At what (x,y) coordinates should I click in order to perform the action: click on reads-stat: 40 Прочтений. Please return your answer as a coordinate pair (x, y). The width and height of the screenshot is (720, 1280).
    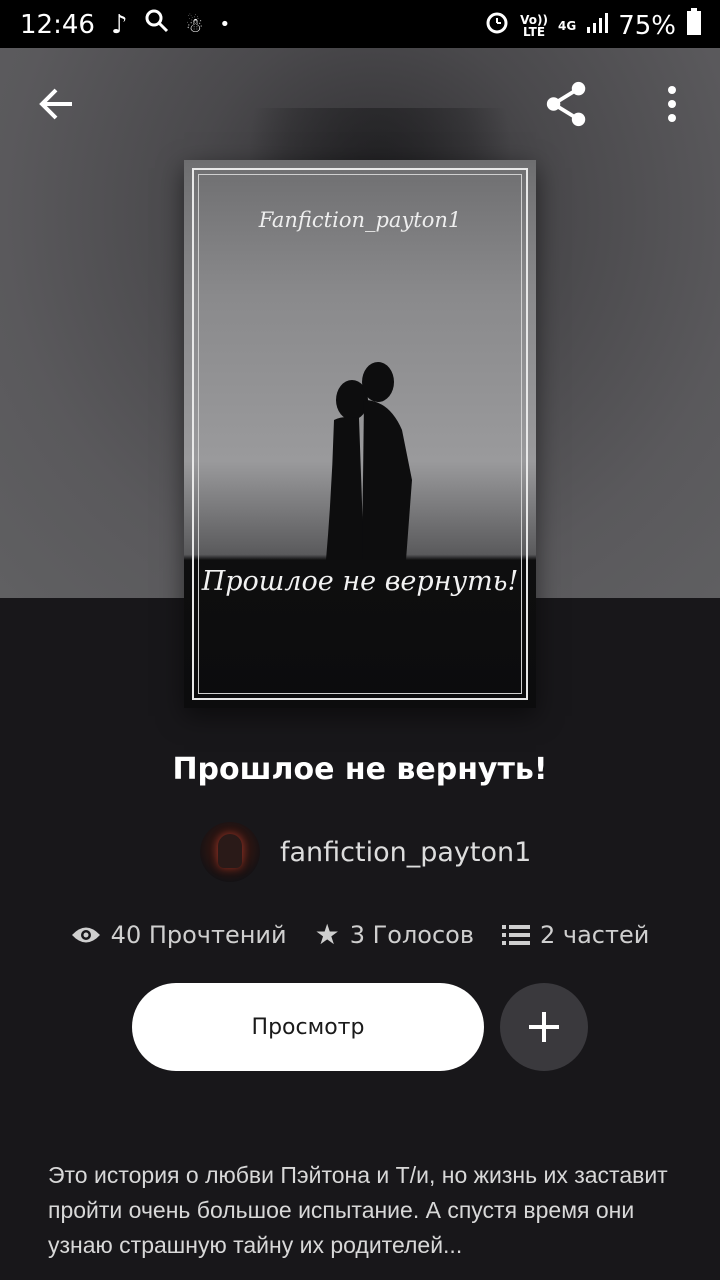
    Looking at the image, I should click on (179, 935).